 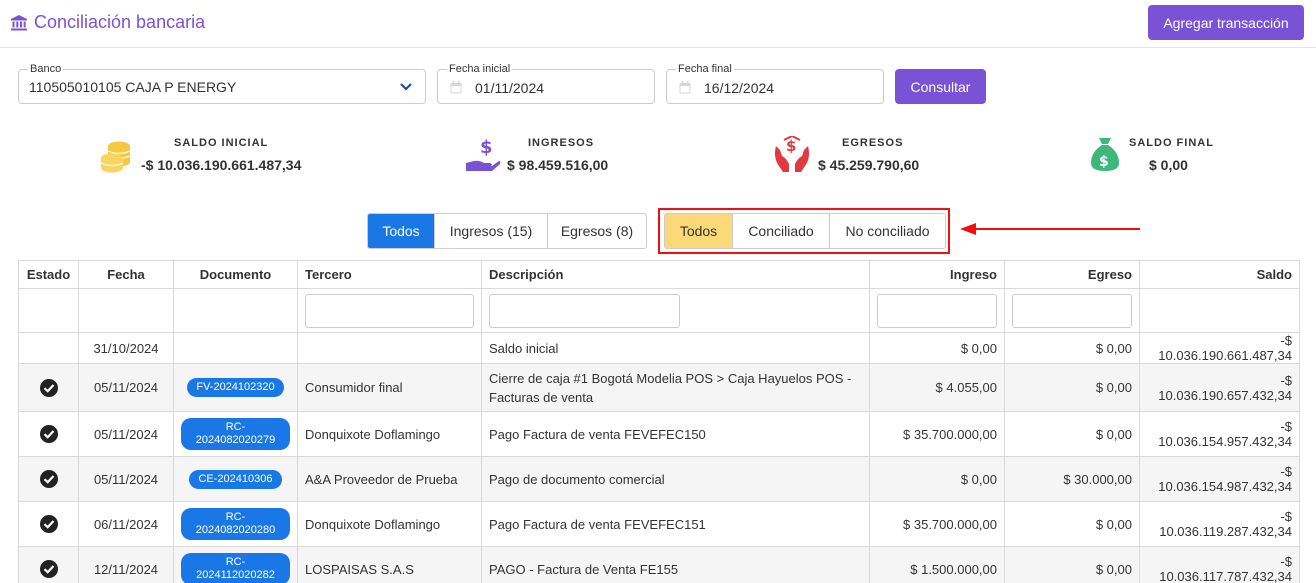 I want to click on tercero-cell: Consumidor final, so click(x=389, y=387).